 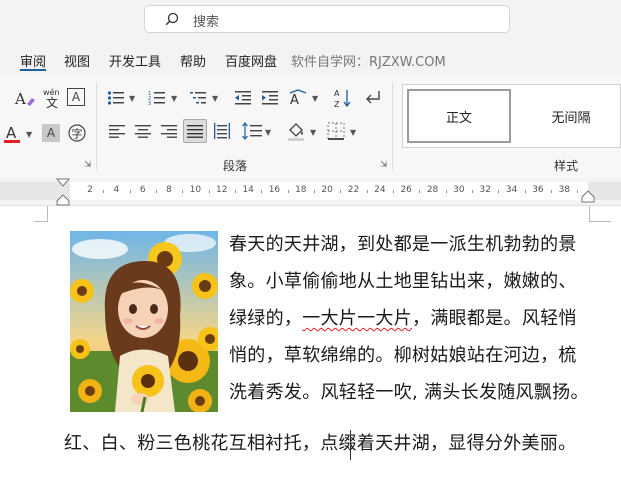 What do you see at coordinates (494, 318) in the screenshot?
I see `doc-line-3-post: ，满眼都是。风轻悄` at bounding box center [494, 318].